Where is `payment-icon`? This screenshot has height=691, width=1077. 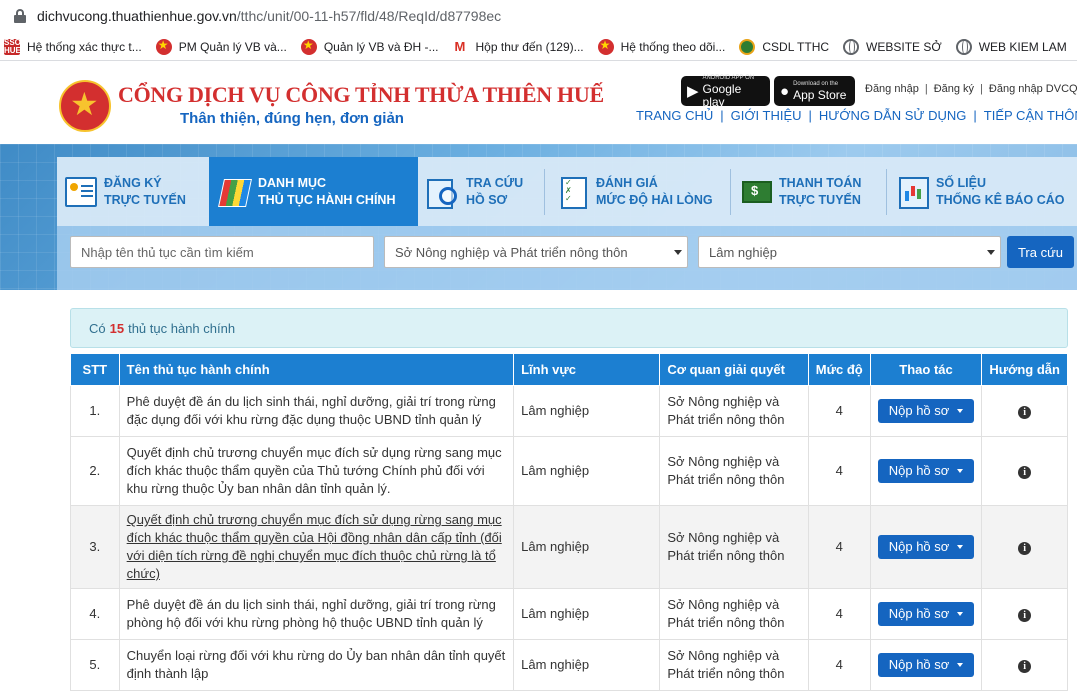 payment-icon is located at coordinates (756, 192).